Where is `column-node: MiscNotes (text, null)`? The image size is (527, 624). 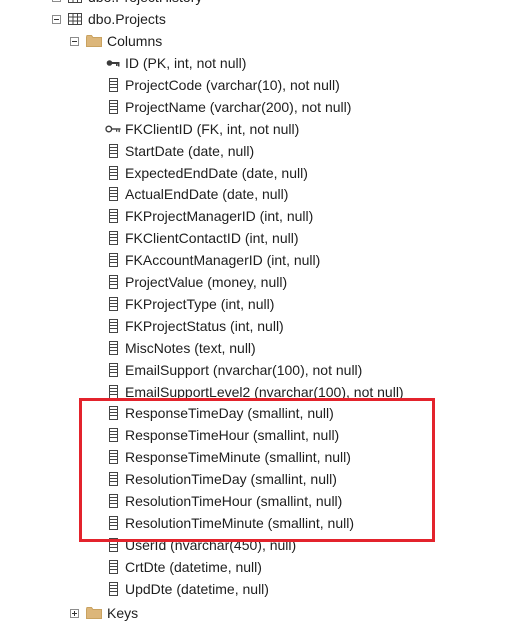
column-node: MiscNotes (text, null) is located at coordinates (230, 348).